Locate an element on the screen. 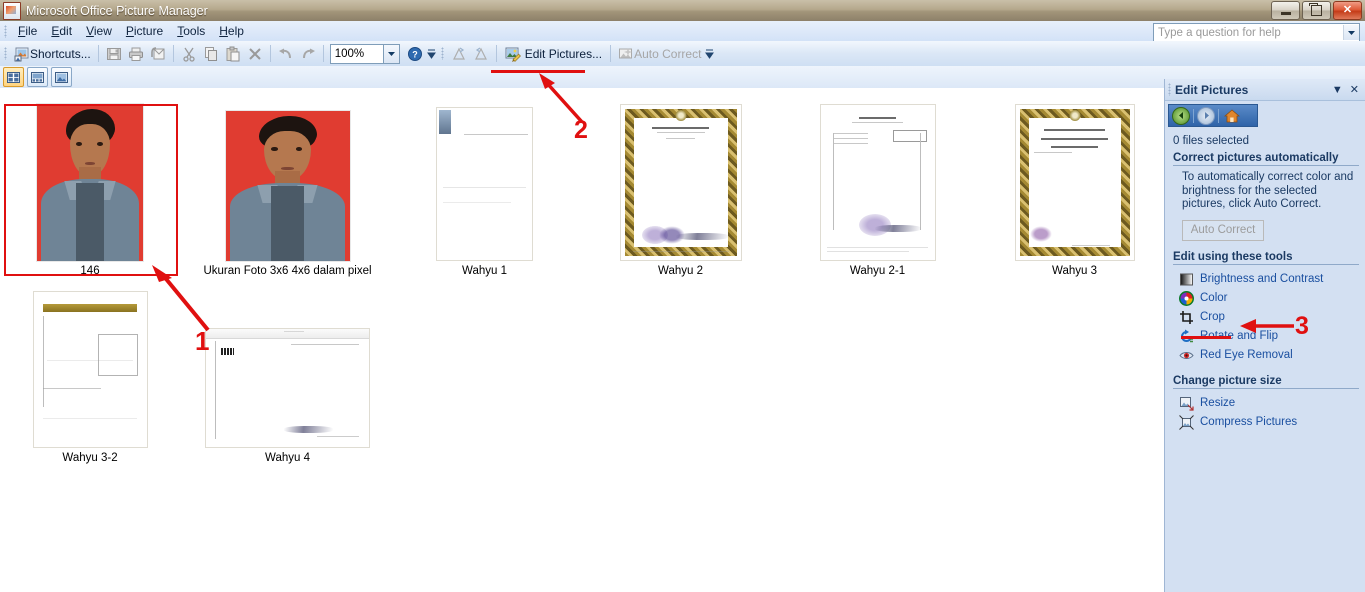 This screenshot has width=1365, height=592. redo-button is located at coordinates (308, 53).